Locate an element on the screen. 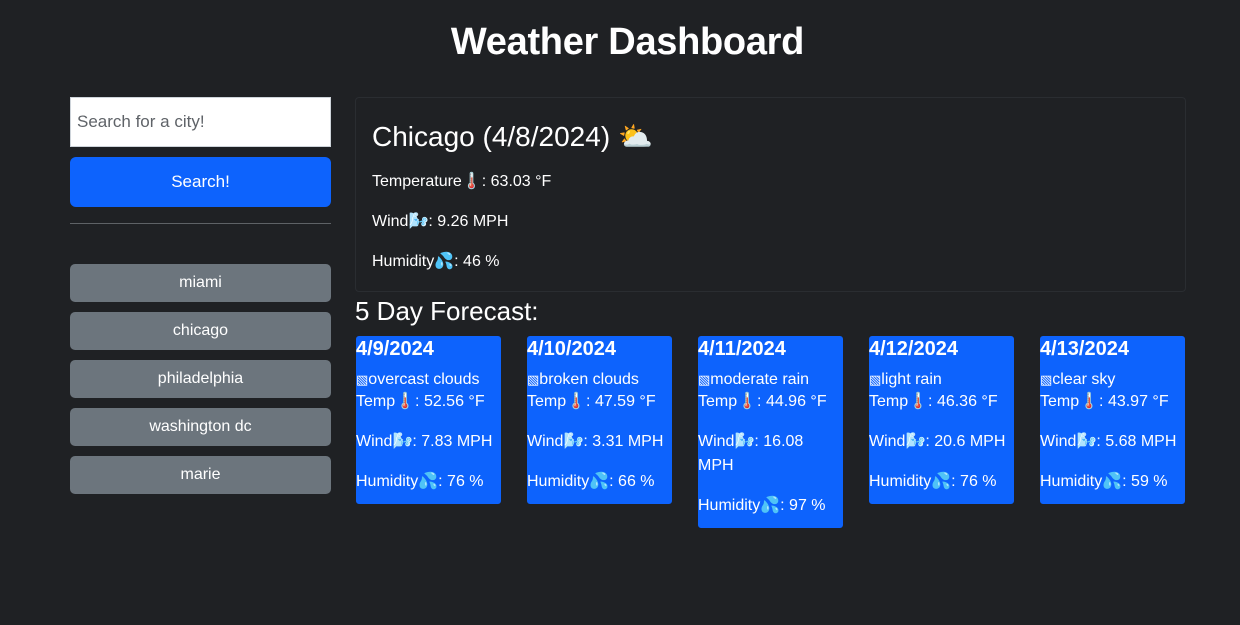  forecast-weather-image: ▧moderate rain is located at coordinates (770, 380).